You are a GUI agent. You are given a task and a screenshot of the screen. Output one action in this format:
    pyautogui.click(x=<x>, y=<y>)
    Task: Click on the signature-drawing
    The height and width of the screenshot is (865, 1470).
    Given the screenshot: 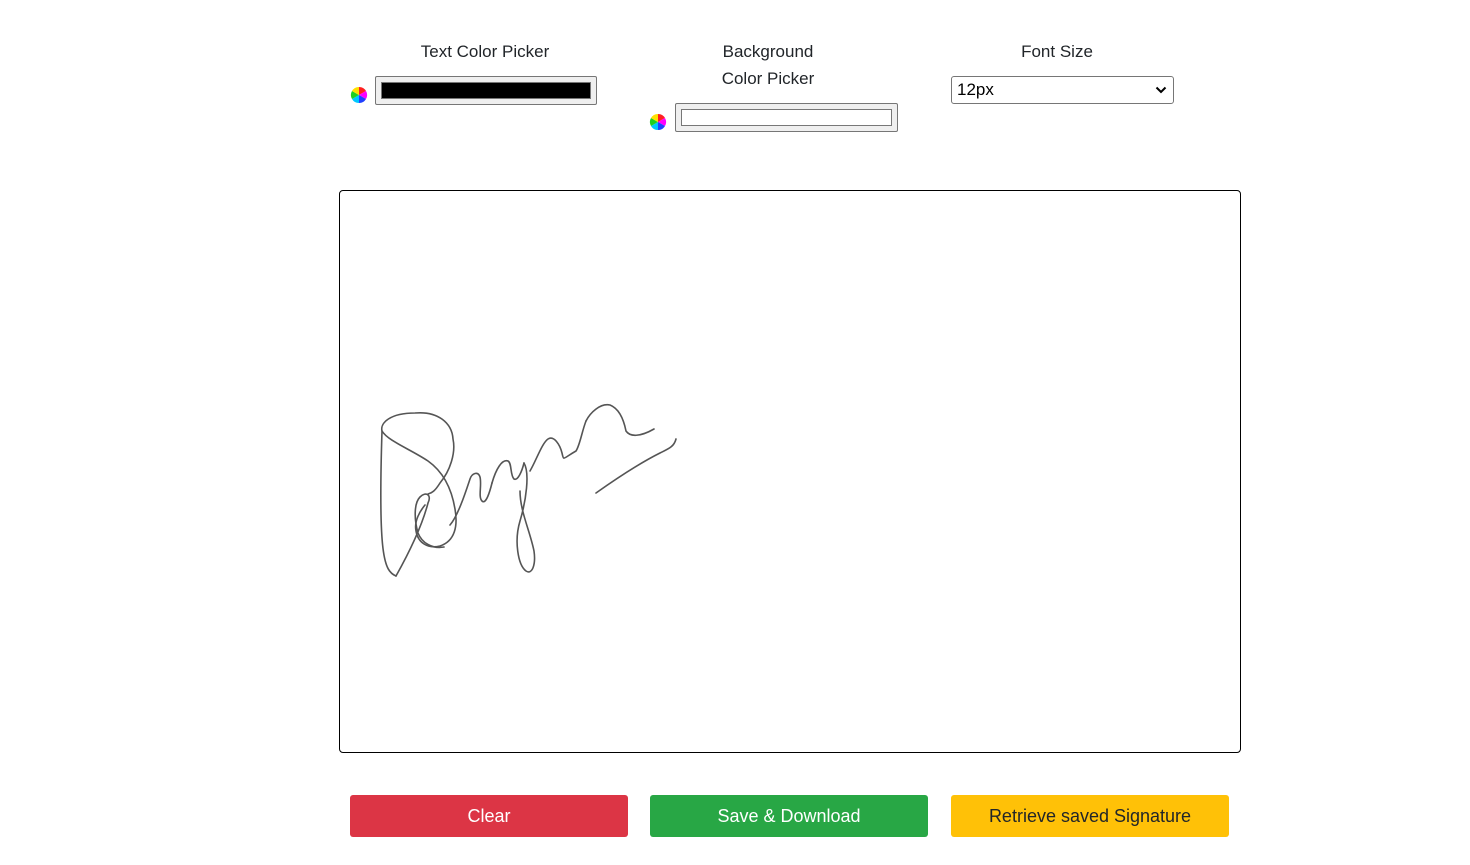 What is the action you would take?
    pyautogui.click(x=528, y=490)
    